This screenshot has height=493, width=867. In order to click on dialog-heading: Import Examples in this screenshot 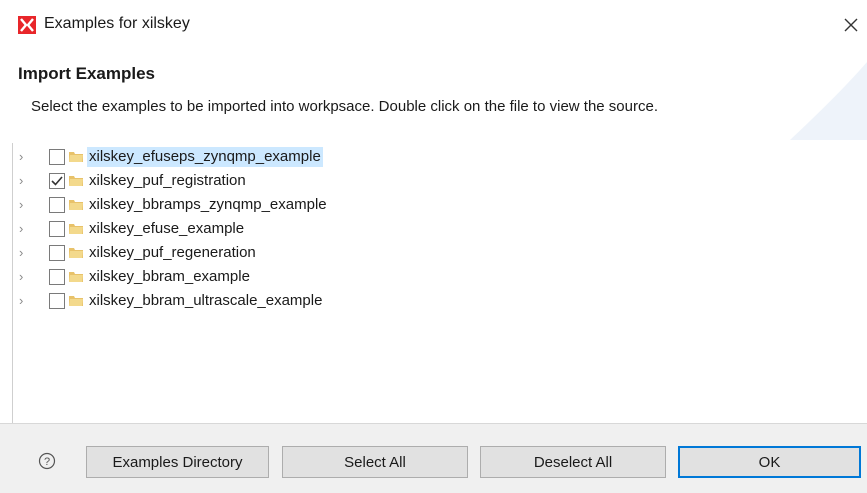, I will do `click(86, 73)`.